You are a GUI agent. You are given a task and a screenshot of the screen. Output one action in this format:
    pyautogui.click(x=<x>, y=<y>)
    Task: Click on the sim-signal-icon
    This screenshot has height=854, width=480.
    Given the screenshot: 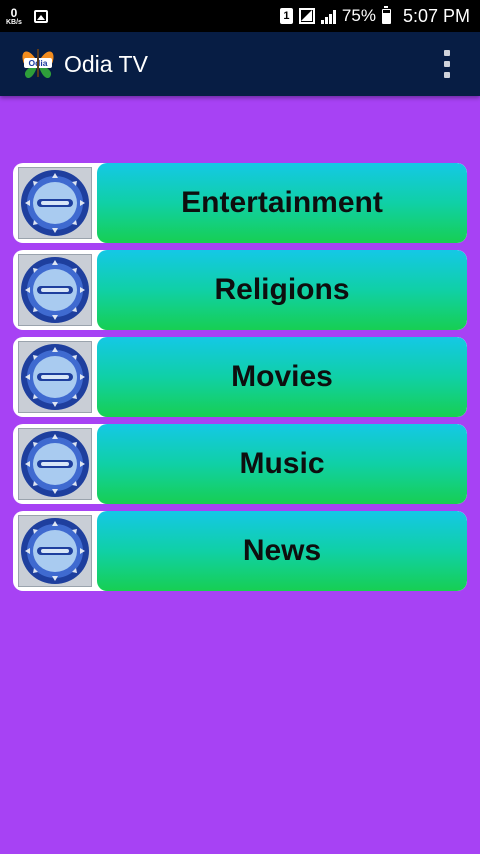 What is the action you would take?
    pyautogui.click(x=306, y=16)
    